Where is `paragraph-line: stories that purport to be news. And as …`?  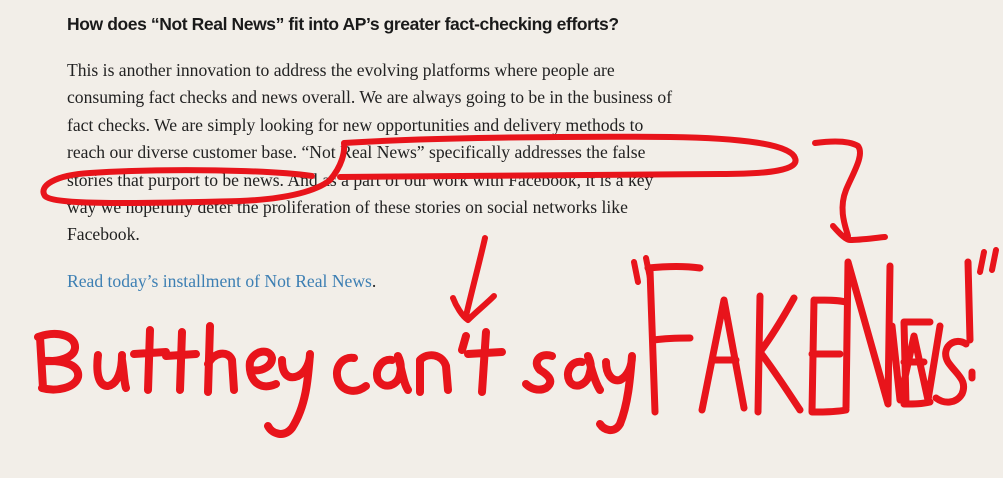
paragraph-line: stories that purport to be news. And as … is located at coordinates (360, 179).